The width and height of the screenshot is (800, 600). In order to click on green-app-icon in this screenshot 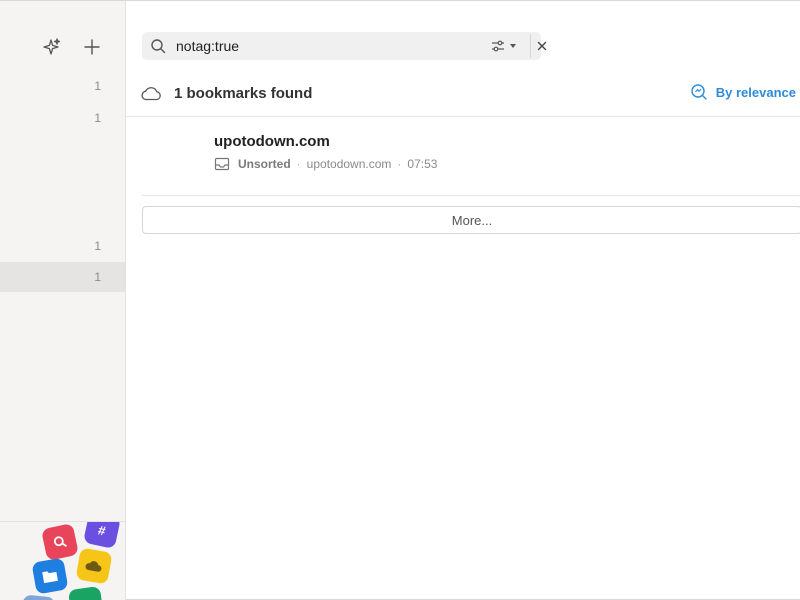, I will do `click(86, 592)`.